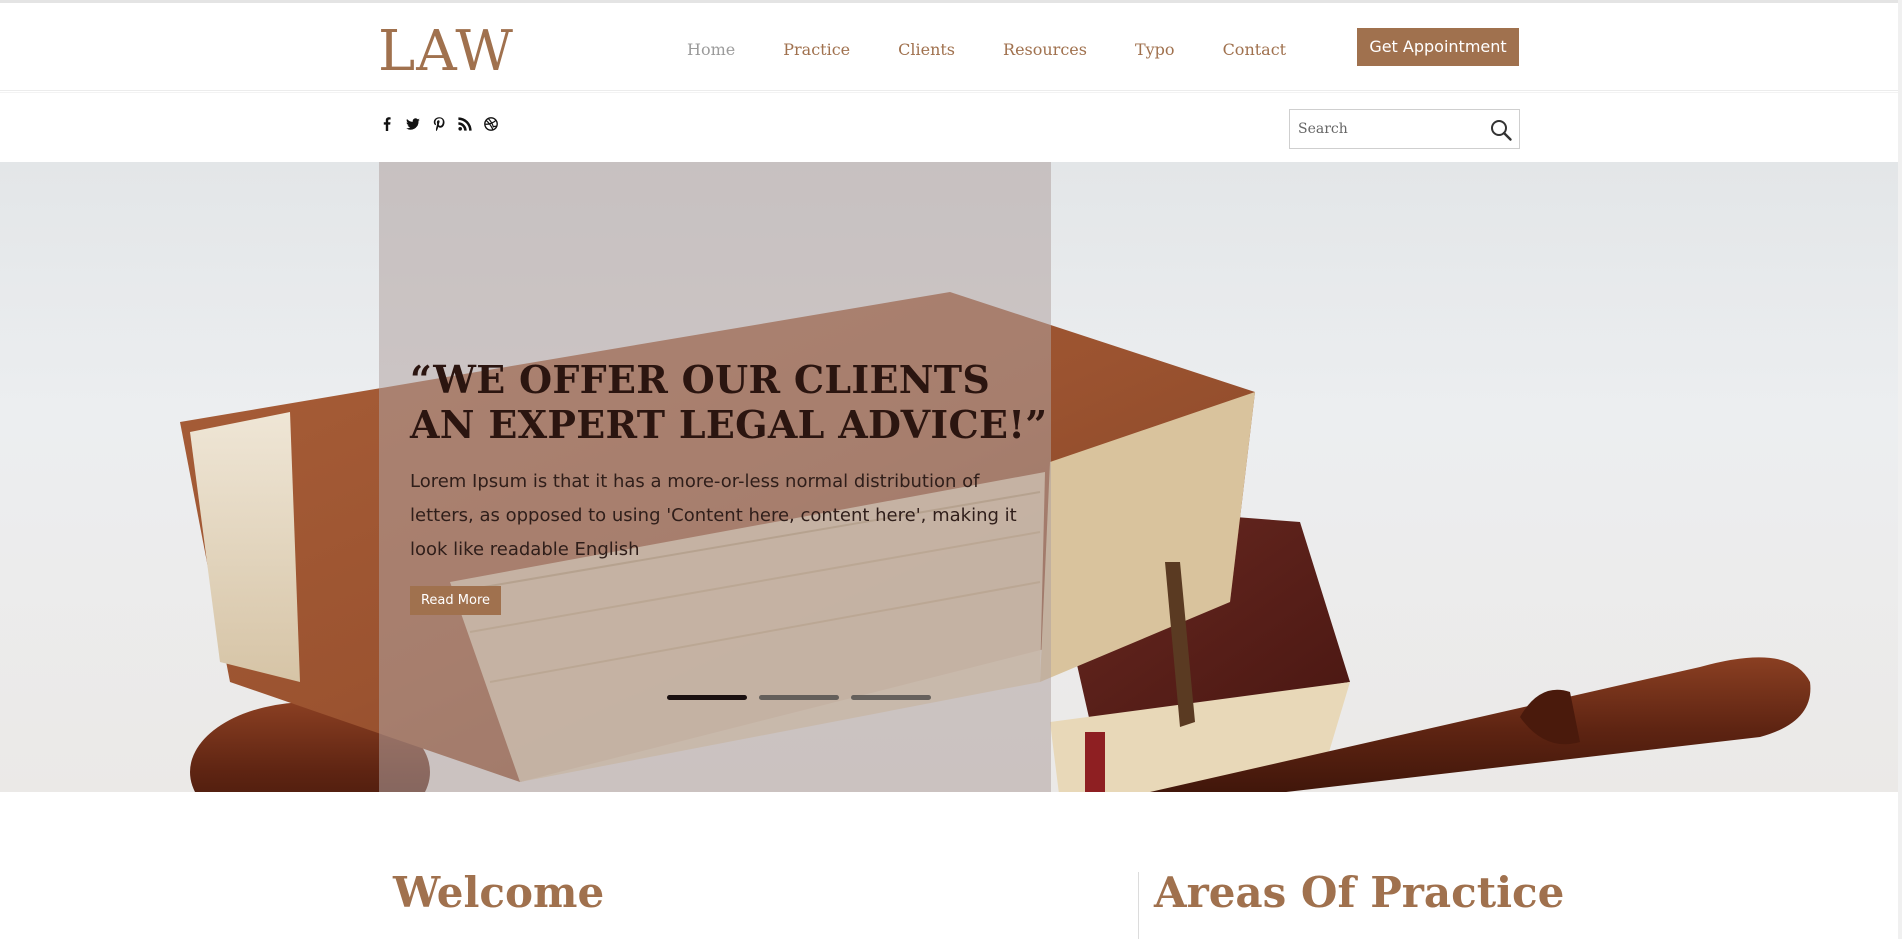 Image resolution: width=1902 pixels, height=939 pixels. Describe the element at coordinates (1155, 50) in the screenshot. I see `nav-typo: Typo` at that location.